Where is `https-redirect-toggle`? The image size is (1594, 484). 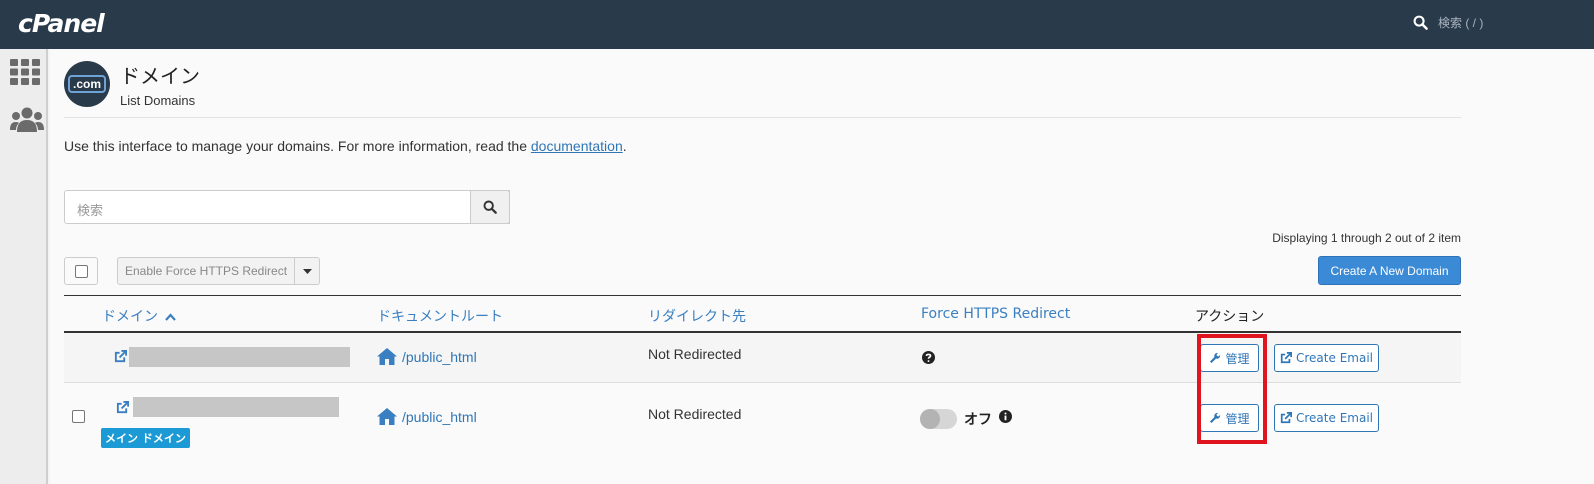 https-redirect-toggle is located at coordinates (938, 419).